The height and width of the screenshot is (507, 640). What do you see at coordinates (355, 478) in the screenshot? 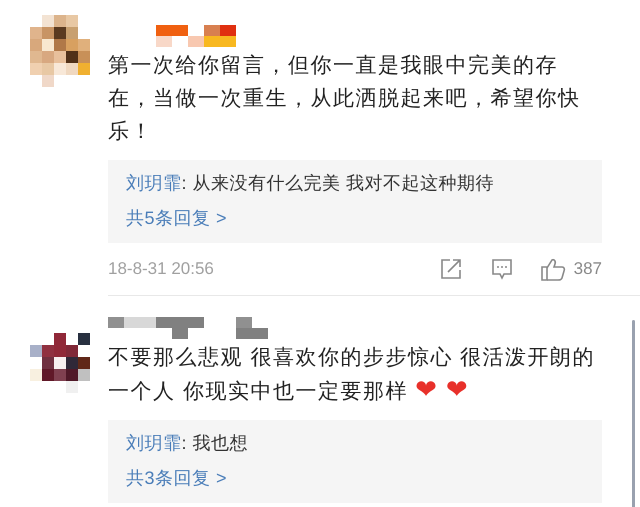
I see `more-replies-link: 共3条回复 >` at bounding box center [355, 478].